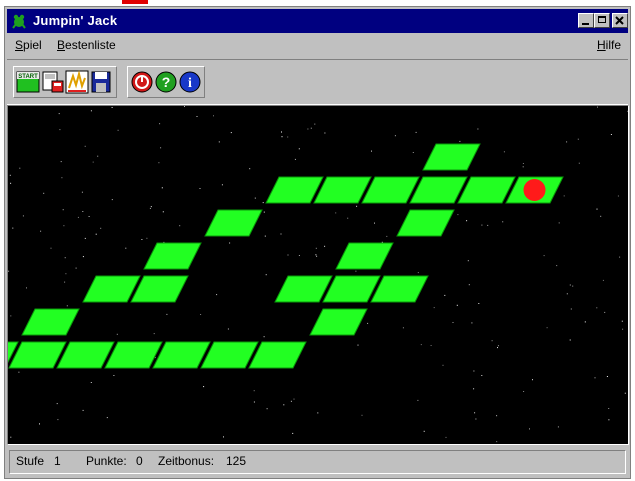  What do you see at coordinates (317, 82) in the screenshot?
I see `toolbar: START ? i` at bounding box center [317, 82].